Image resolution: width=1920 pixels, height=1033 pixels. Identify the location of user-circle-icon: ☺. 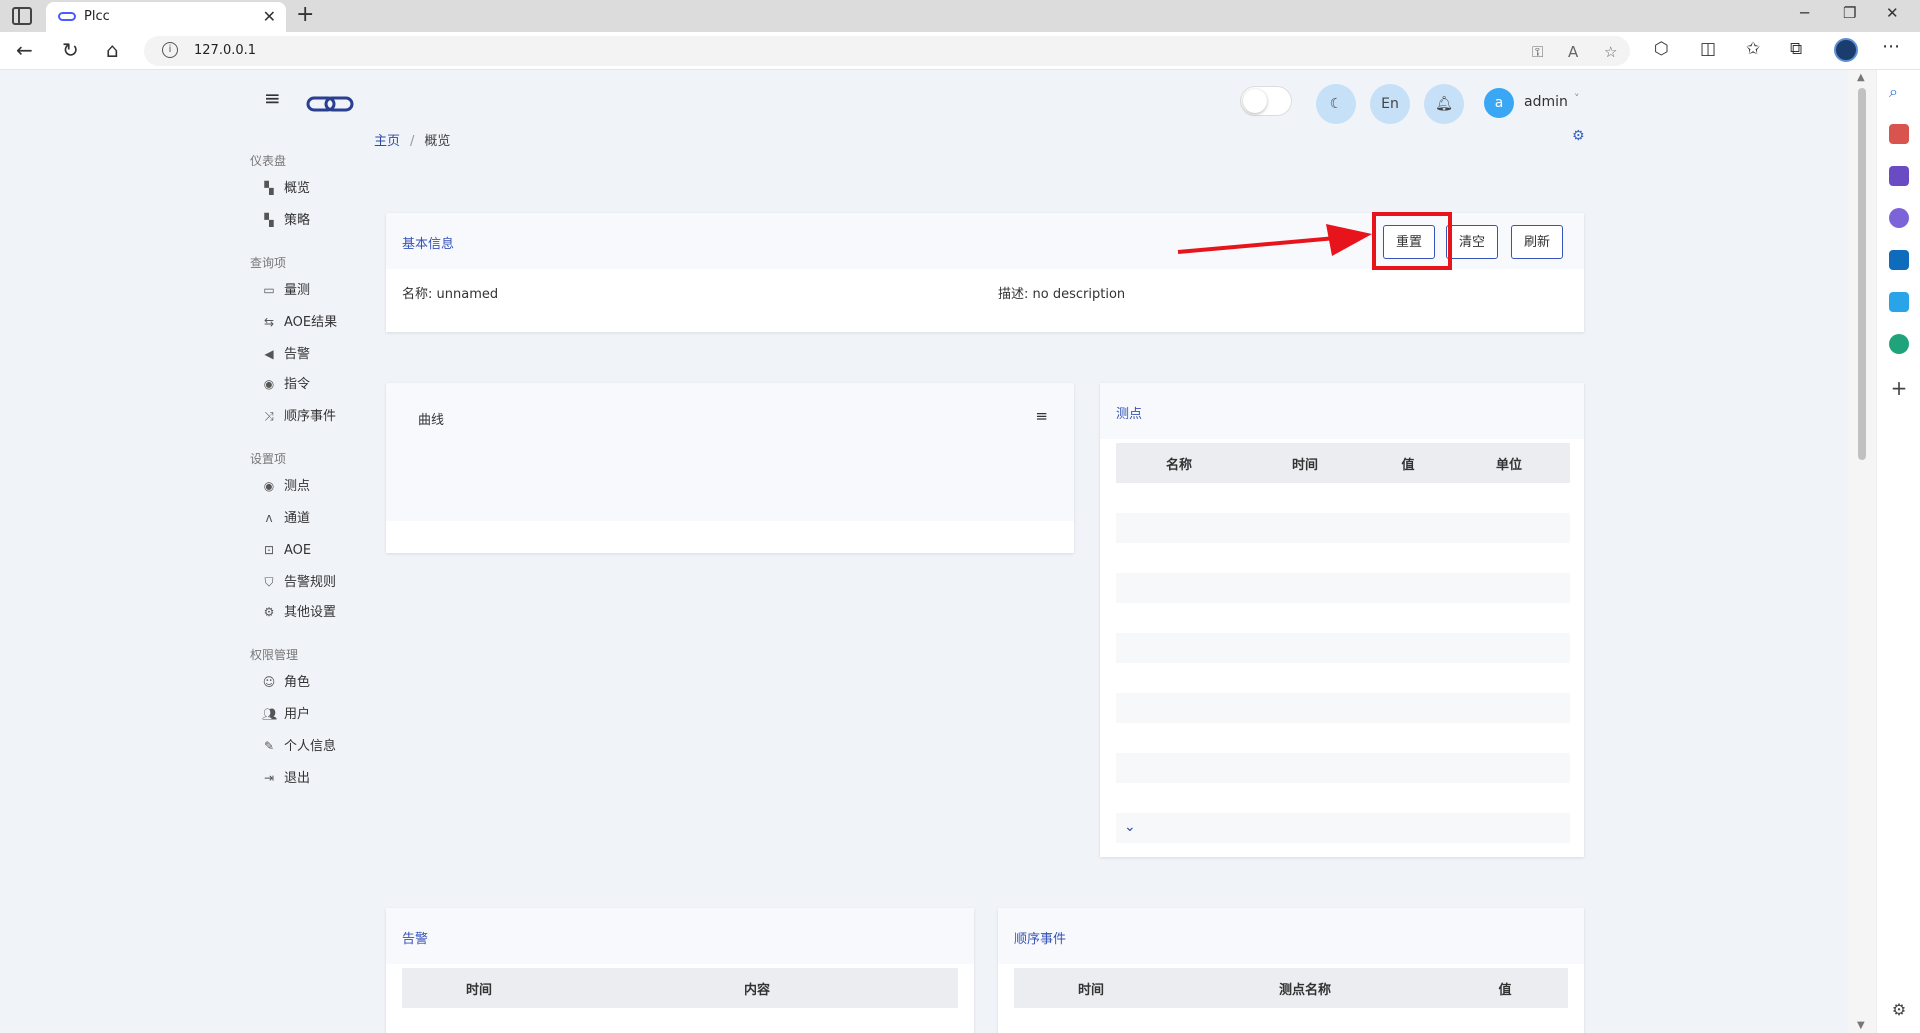
(269, 682).